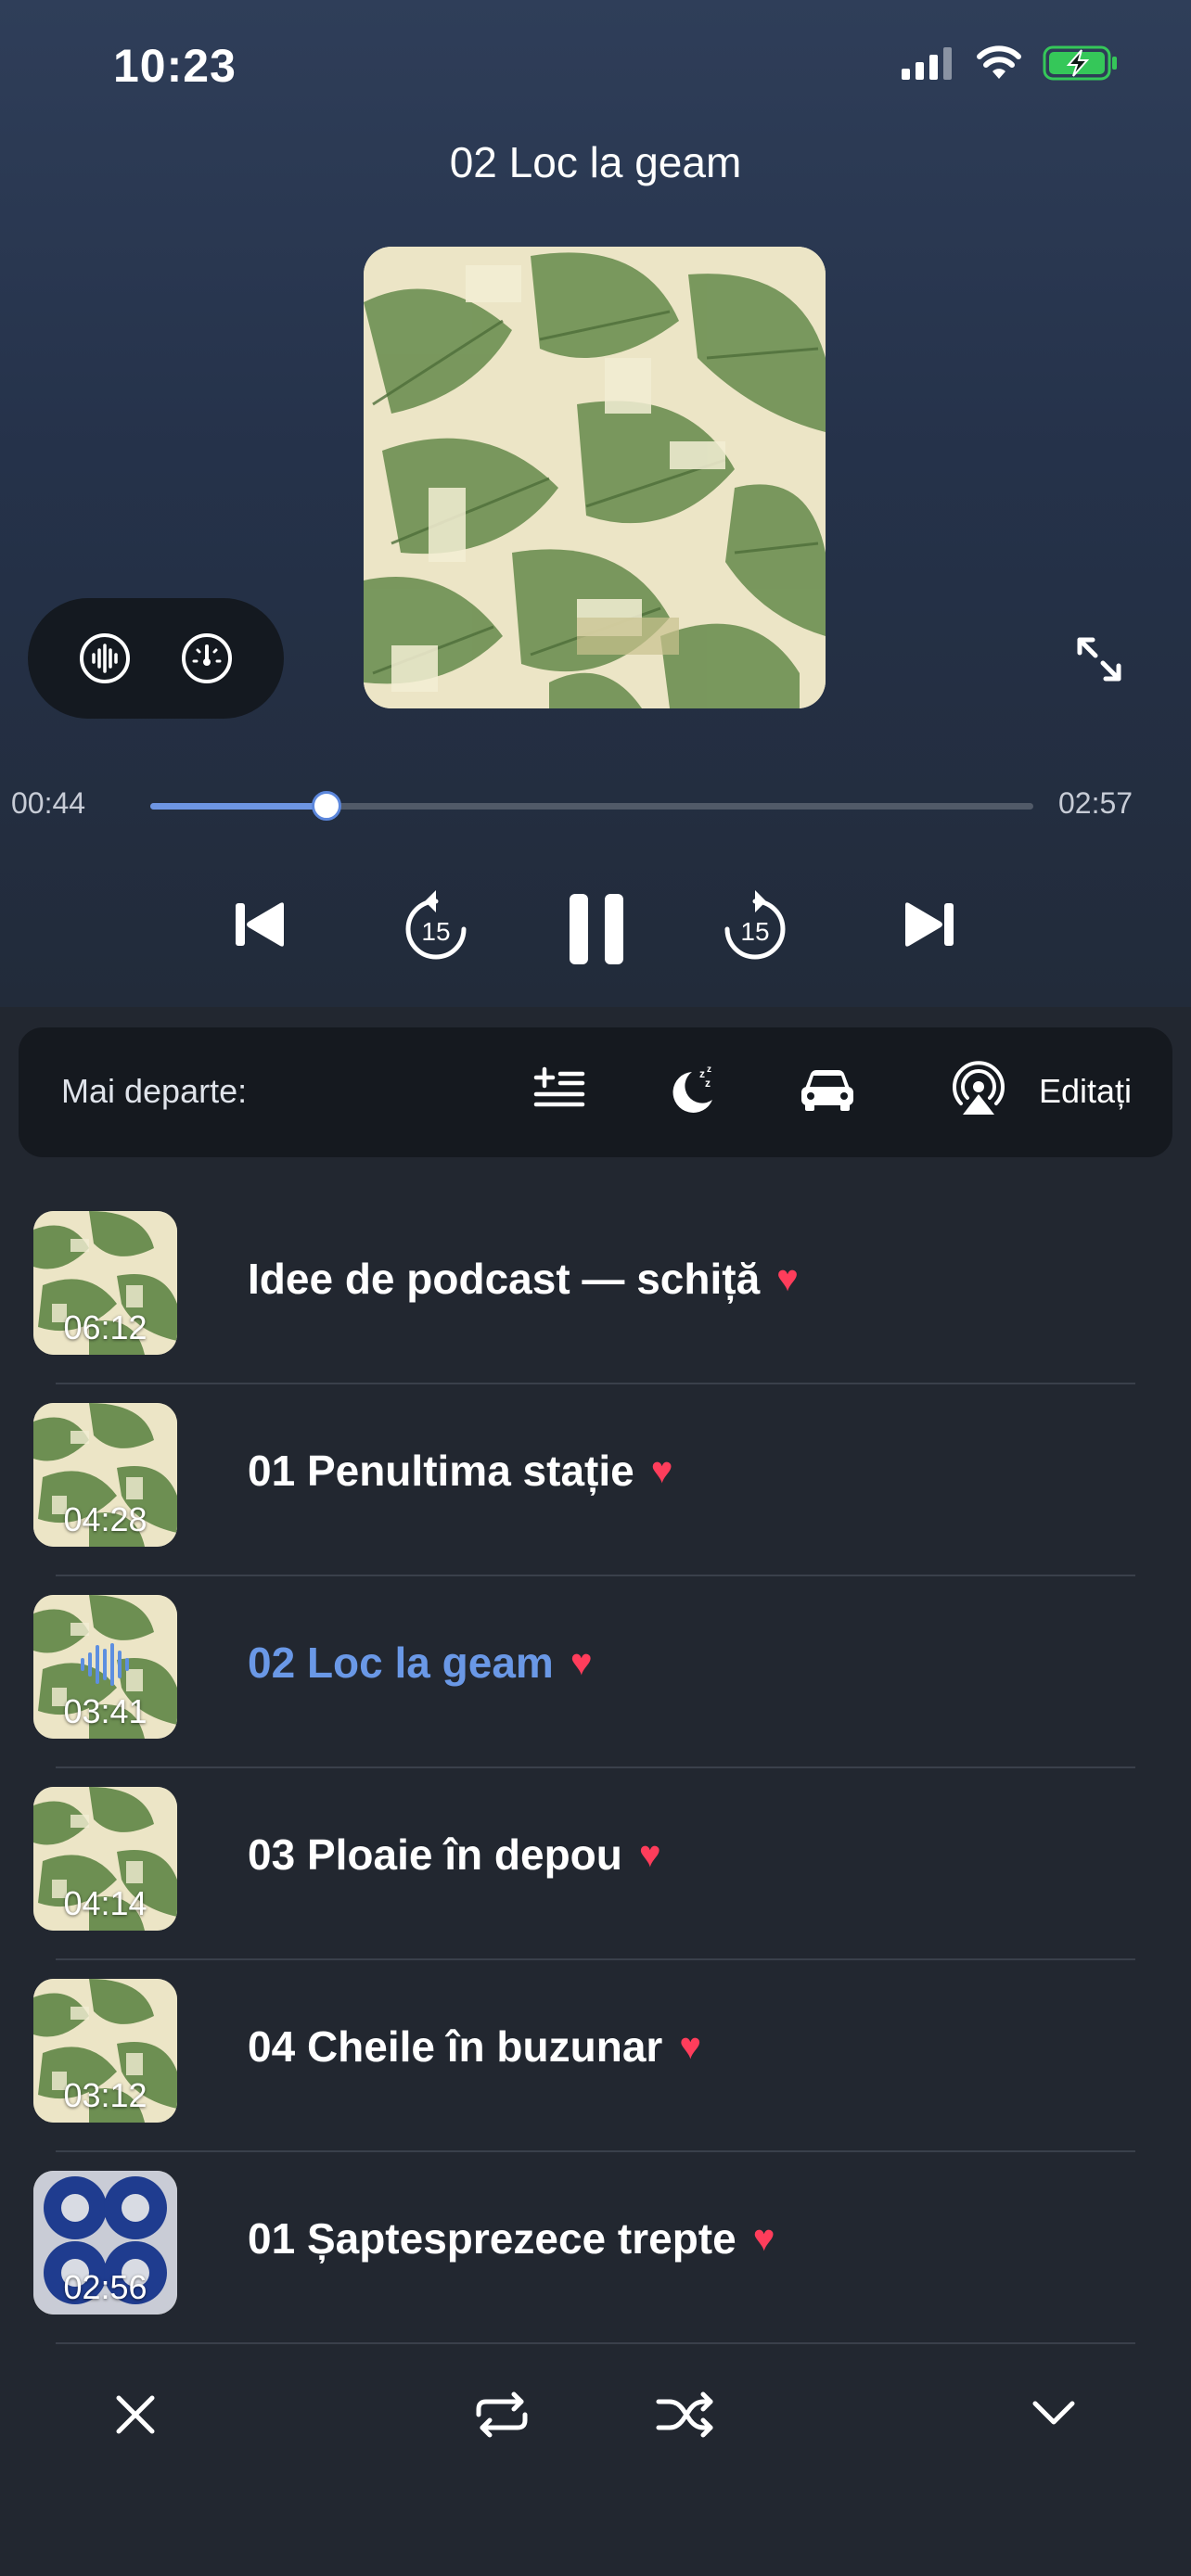  Describe the element at coordinates (156, 658) in the screenshot. I see `audio-options-pill` at that location.